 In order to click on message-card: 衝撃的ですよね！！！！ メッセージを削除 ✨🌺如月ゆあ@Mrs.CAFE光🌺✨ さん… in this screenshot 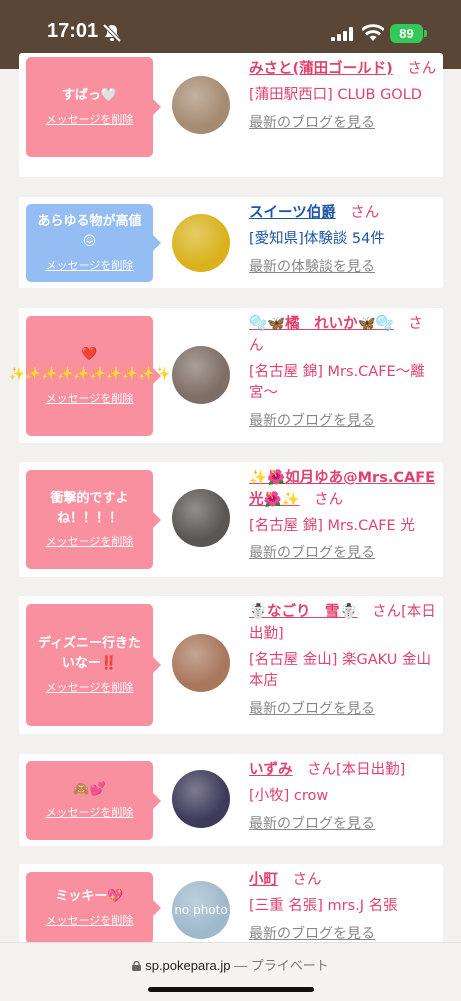, I will do `click(231, 519)`.